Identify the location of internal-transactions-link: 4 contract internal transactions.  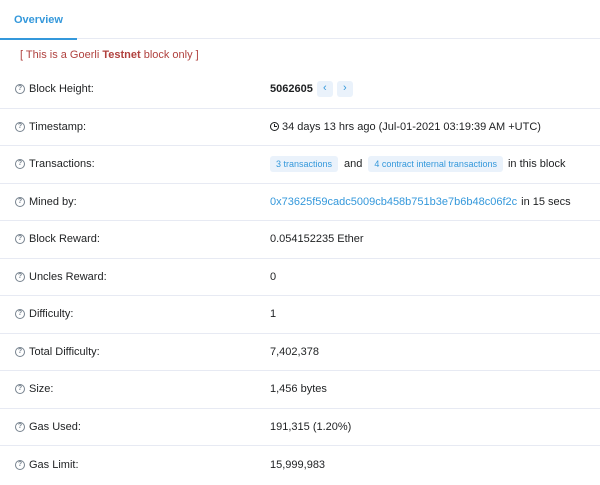
(435, 164).